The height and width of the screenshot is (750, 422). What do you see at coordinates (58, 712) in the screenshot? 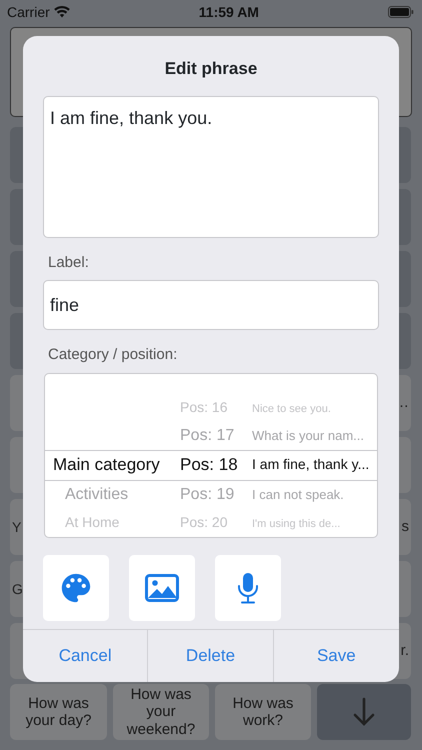
I see `phrase-tile: How was your day?` at bounding box center [58, 712].